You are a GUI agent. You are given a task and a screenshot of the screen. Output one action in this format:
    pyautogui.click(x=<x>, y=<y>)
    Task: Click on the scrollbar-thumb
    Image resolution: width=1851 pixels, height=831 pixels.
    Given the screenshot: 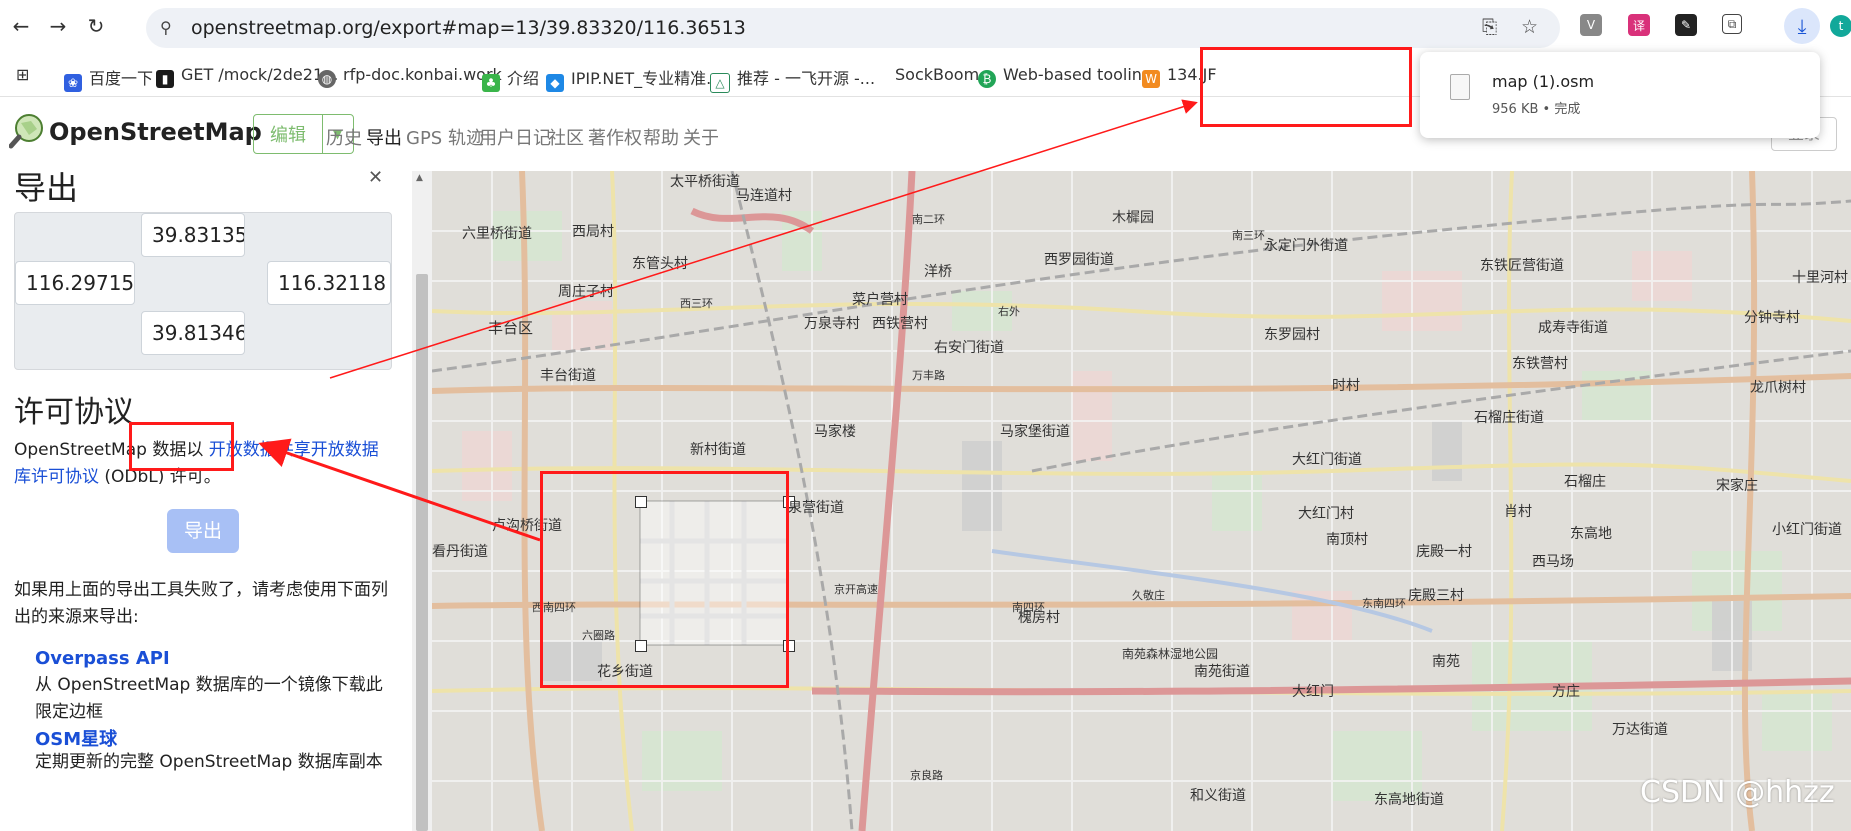 What is the action you would take?
    pyautogui.click(x=422, y=552)
    